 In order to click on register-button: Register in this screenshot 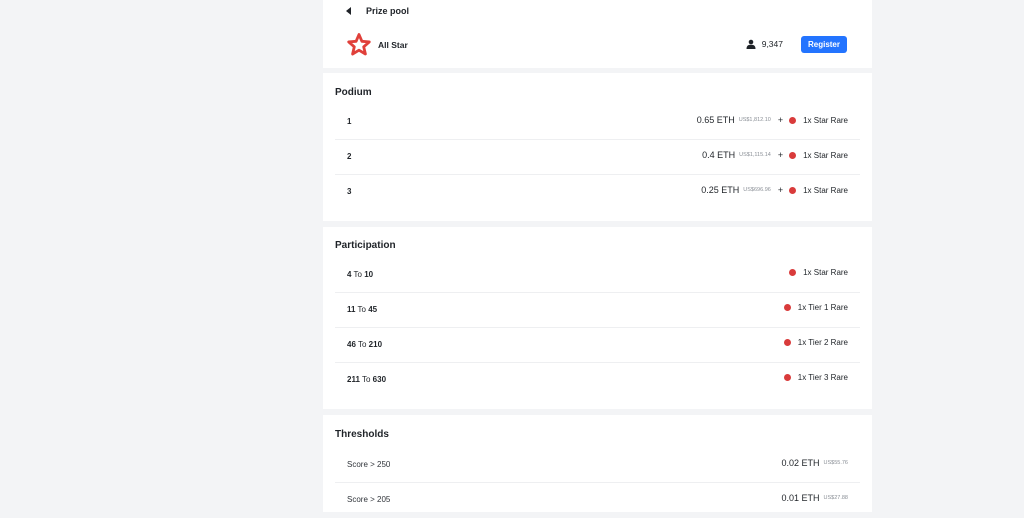, I will do `click(824, 44)`.